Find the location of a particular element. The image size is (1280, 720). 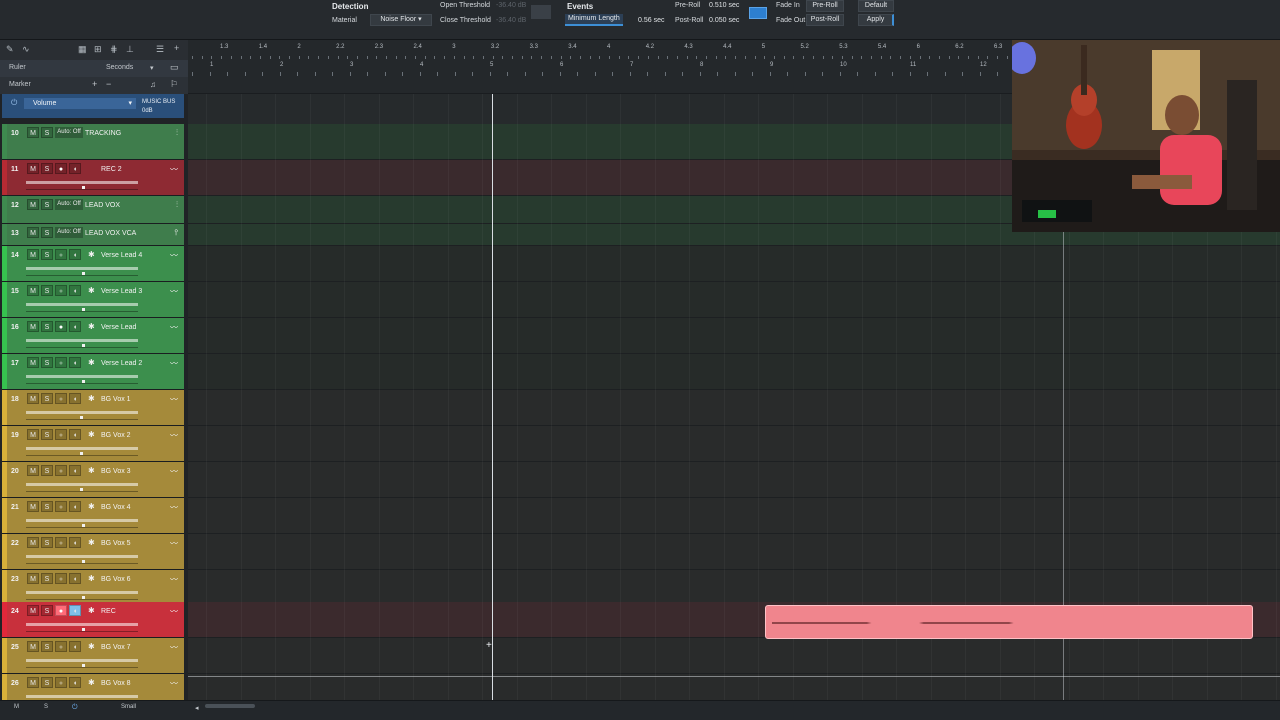

track-name: TRACKING is located at coordinates (103, 133).